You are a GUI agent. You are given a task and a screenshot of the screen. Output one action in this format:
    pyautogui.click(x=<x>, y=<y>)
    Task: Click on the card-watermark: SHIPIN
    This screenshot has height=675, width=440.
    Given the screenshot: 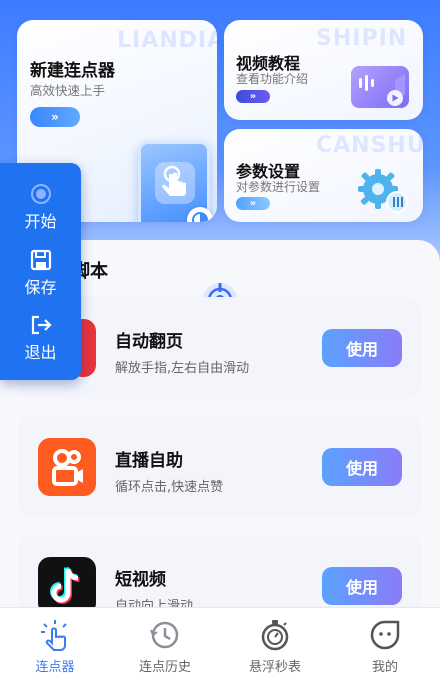 What is the action you would take?
    pyautogui.click(x=362, y=38)
    